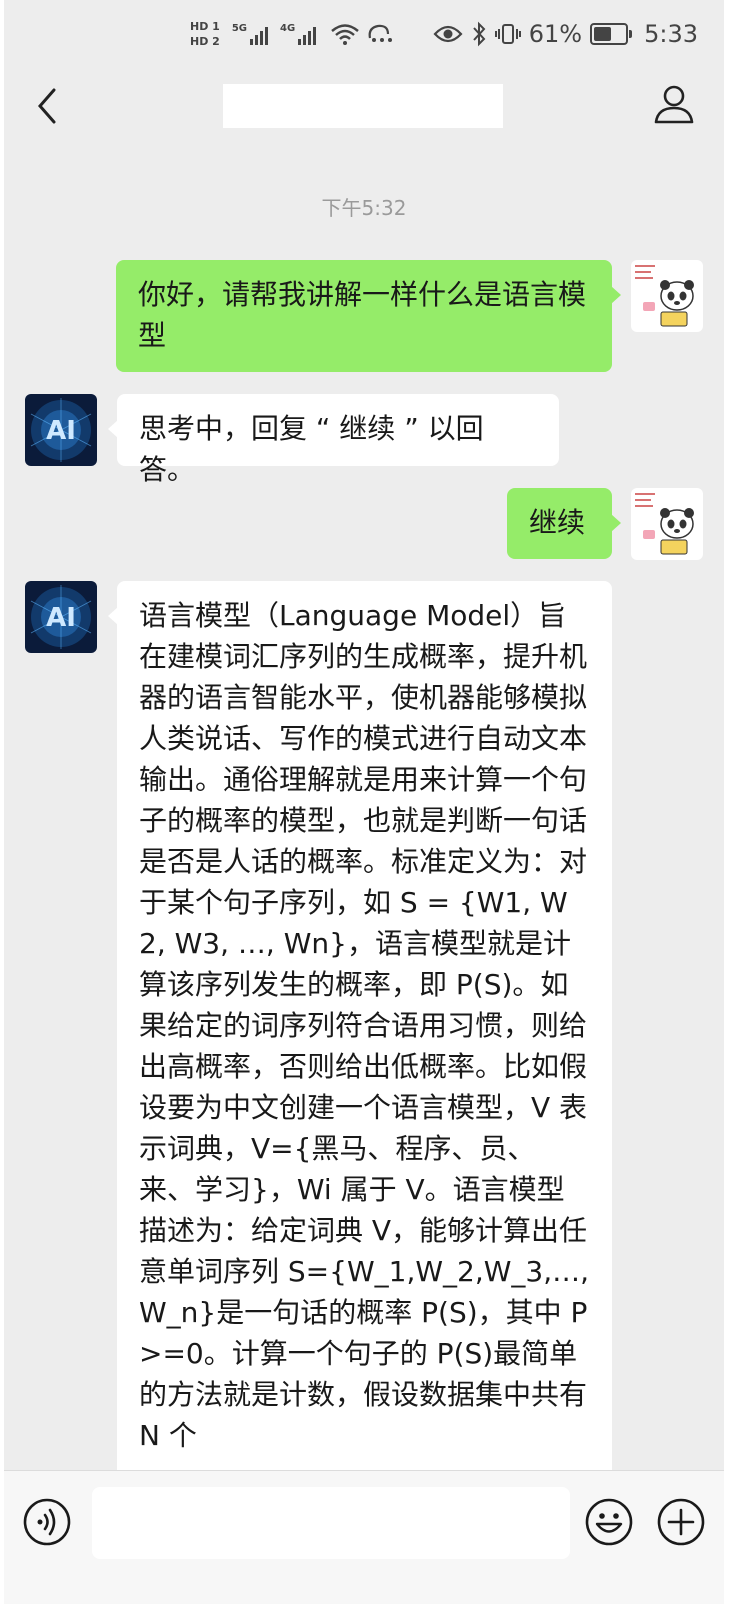 The width and height of the screenshot is (754, 1604). I want to click on message-text: 思考中，回复 “ 继续 ” 以回答。, so click(311, 449).